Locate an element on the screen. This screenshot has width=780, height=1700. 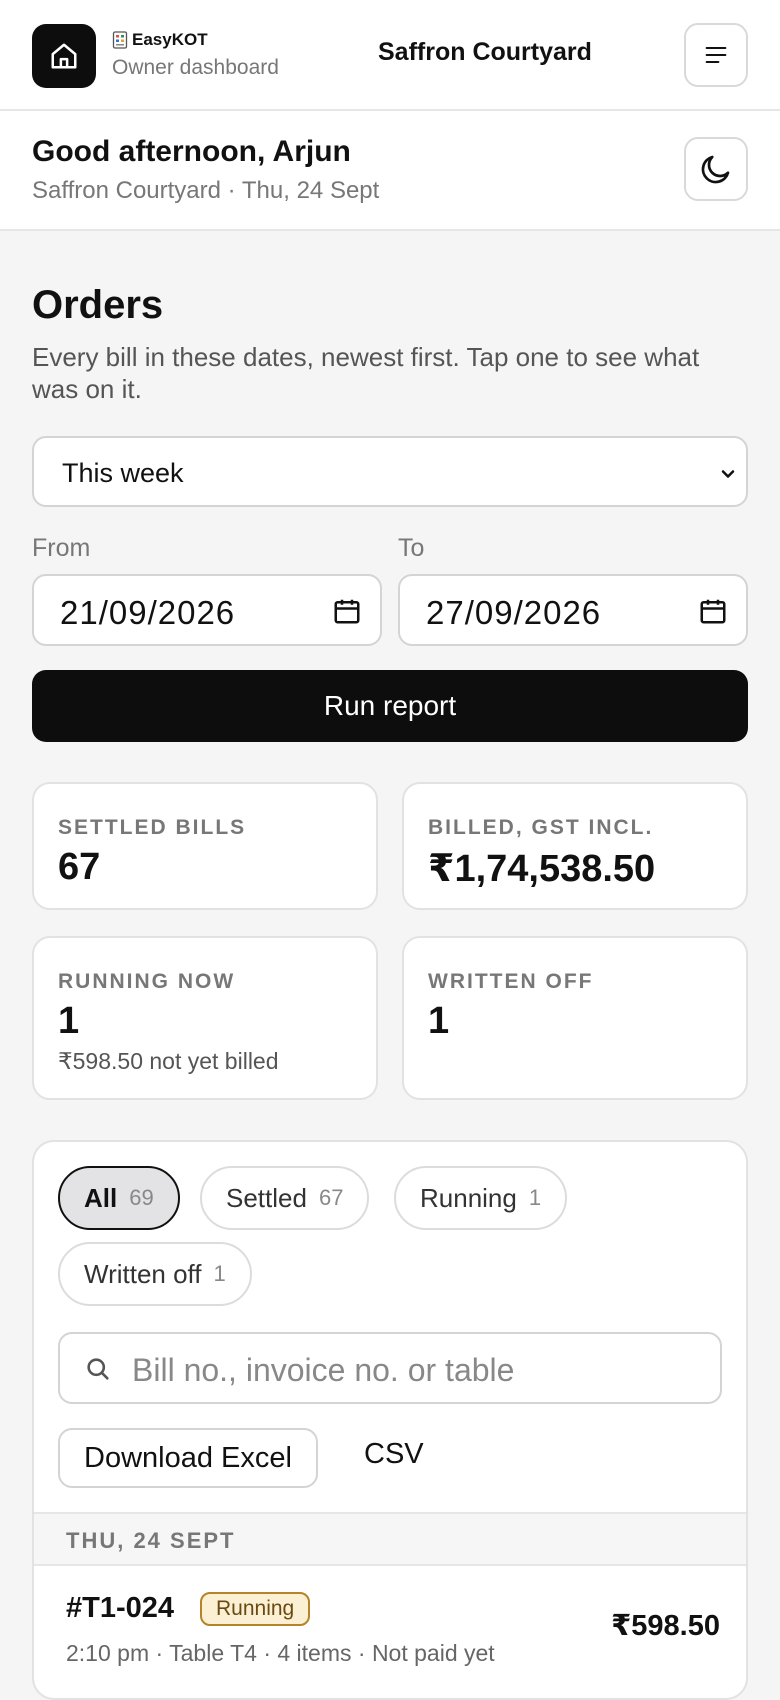
stat-card-running-now: RUNNING NOW 1 ₹598.50 not yet billed is located at coordinates (205, 1018).